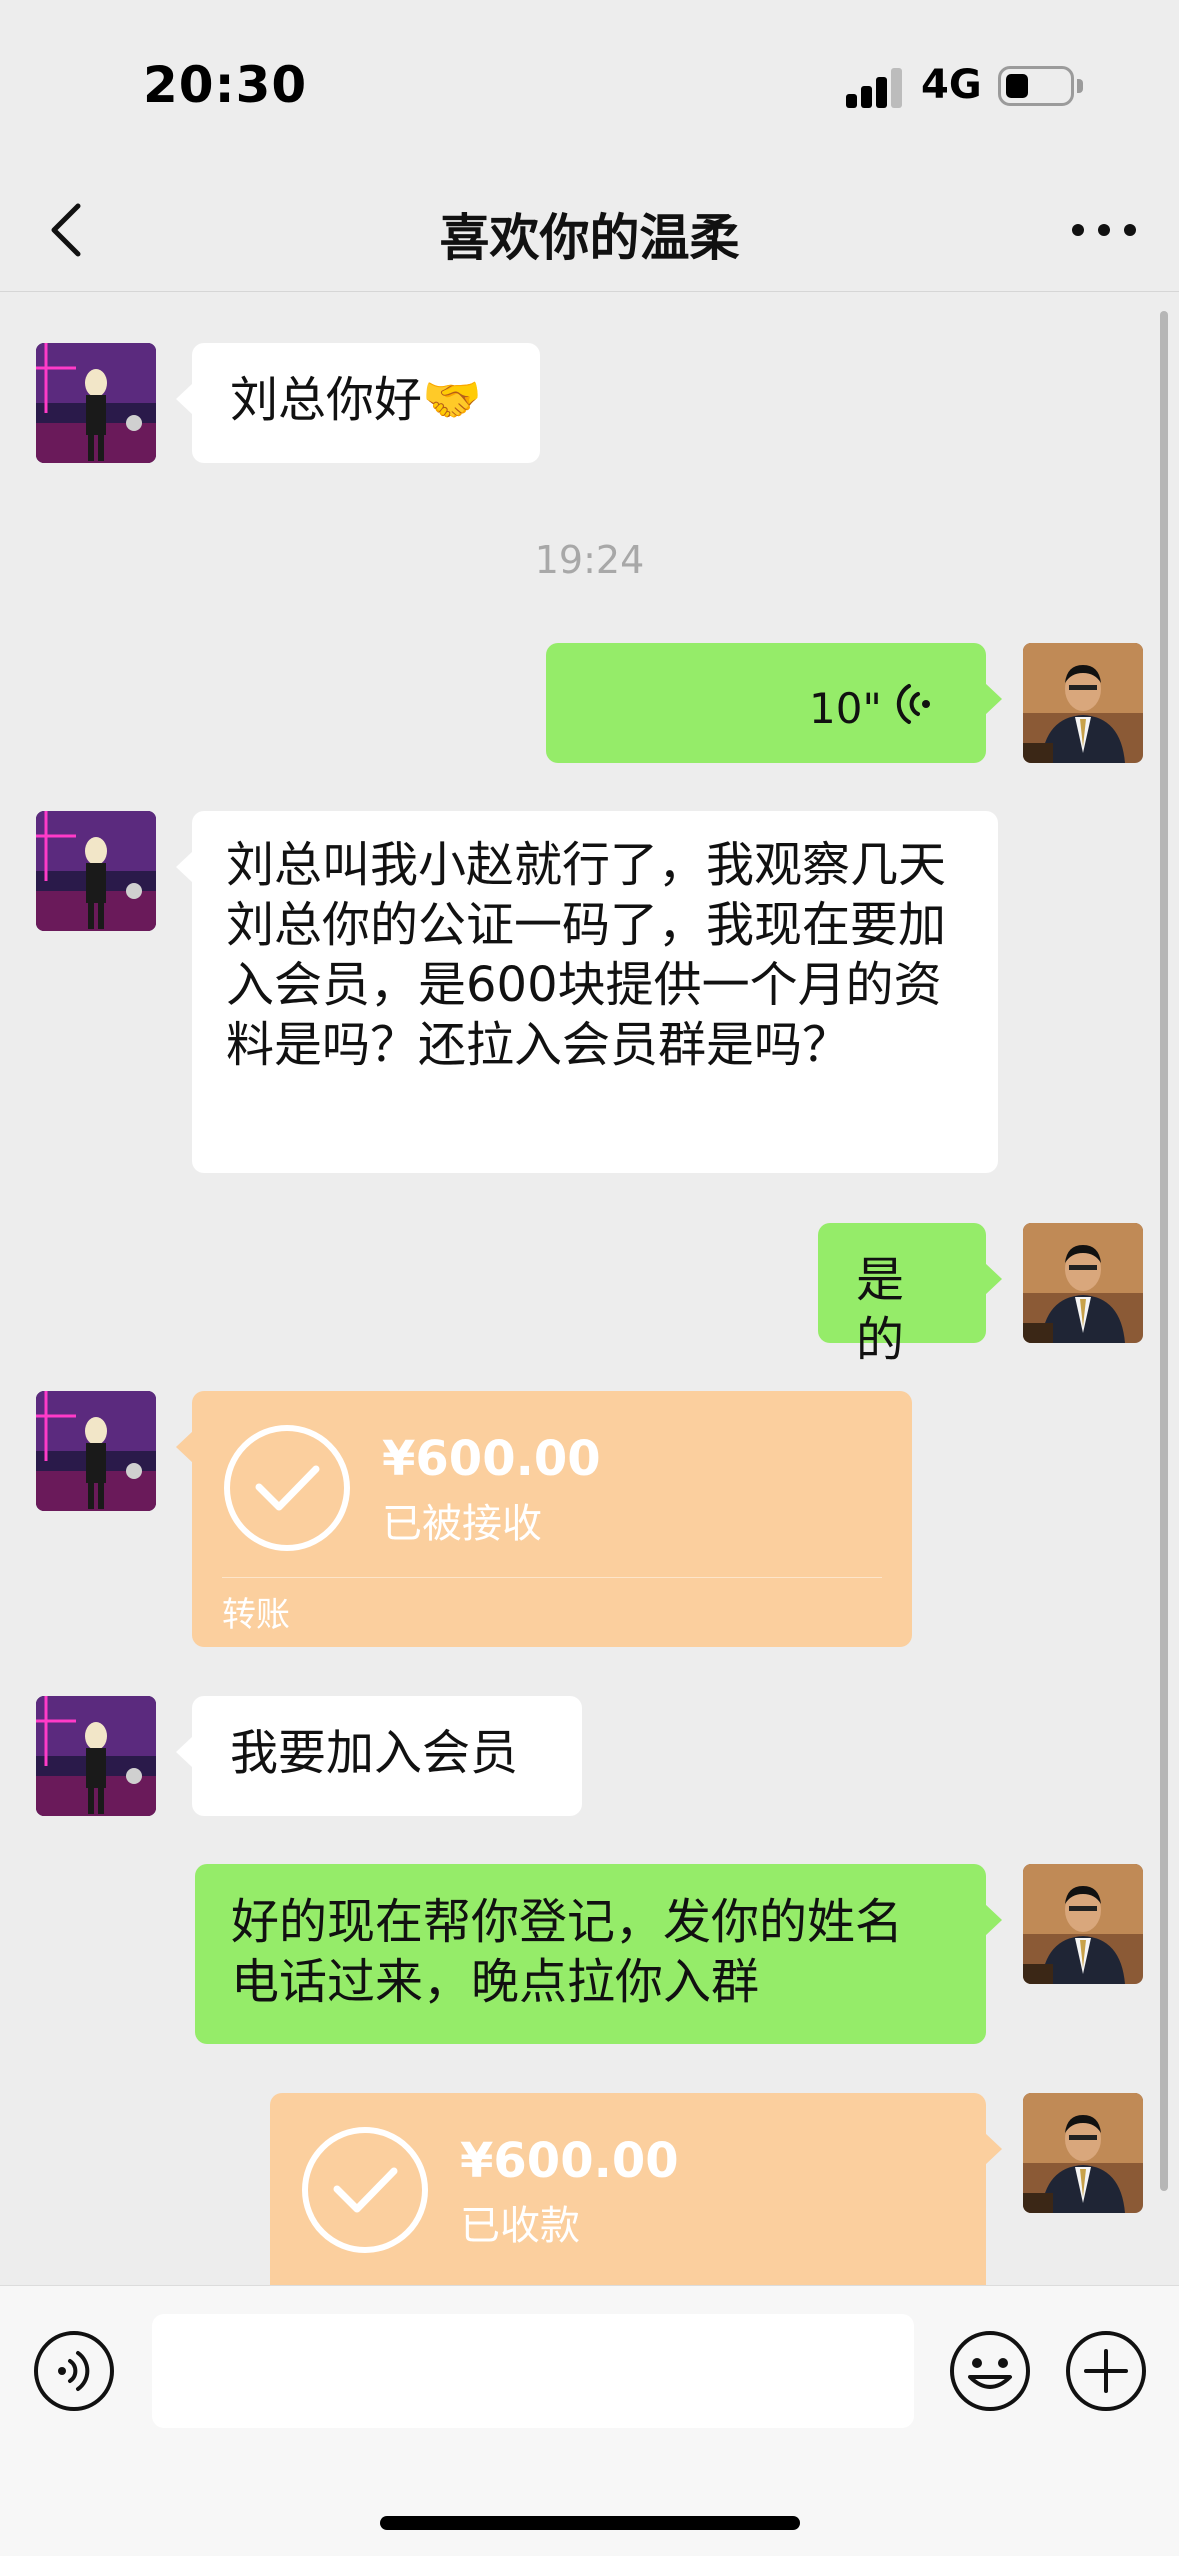 The width and height of the screenshot is (1179, 2556). What do you see at coordinates (589, 85) in the screenshot?
I see `status-bar: 20:30 4G` at bounding box center [589, 85].